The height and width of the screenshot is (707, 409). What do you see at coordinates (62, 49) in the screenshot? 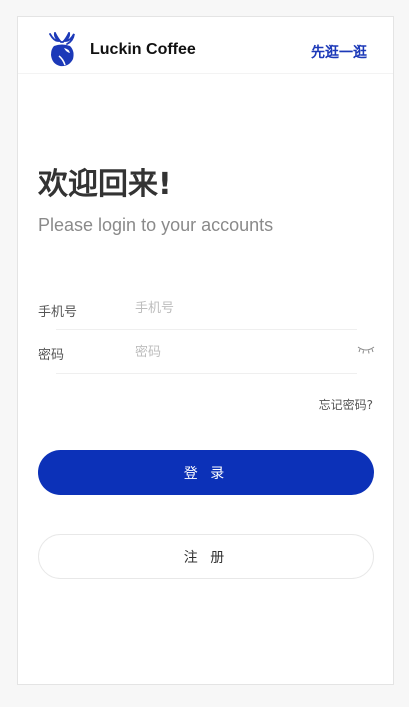
I see `deer-logo-icon` at bounding box center [62, 49].